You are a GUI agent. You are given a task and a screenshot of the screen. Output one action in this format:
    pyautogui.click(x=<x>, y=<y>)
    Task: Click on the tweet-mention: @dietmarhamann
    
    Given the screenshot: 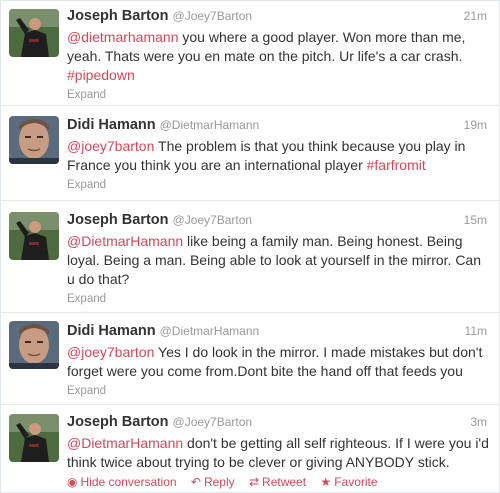 What is the action you would take?
    pyautogui.click(x=123, y=37)
    